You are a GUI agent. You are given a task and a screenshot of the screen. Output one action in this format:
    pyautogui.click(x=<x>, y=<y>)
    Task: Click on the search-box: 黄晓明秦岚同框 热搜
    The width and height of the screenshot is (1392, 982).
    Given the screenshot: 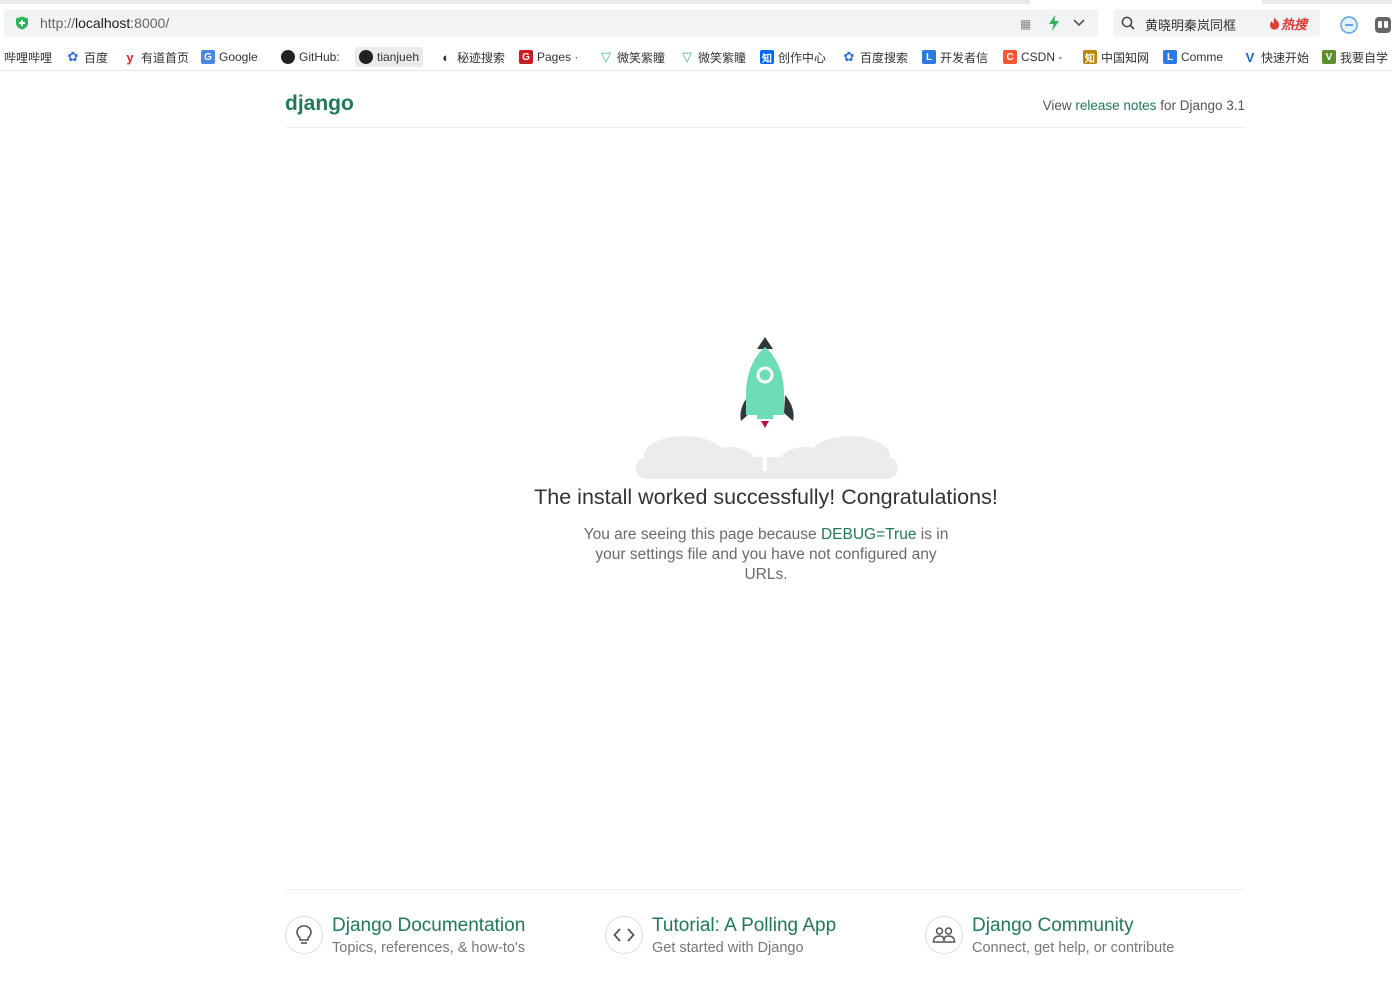 What is the action you would take?
    pyautogui.click(x=1216, y=23)
    